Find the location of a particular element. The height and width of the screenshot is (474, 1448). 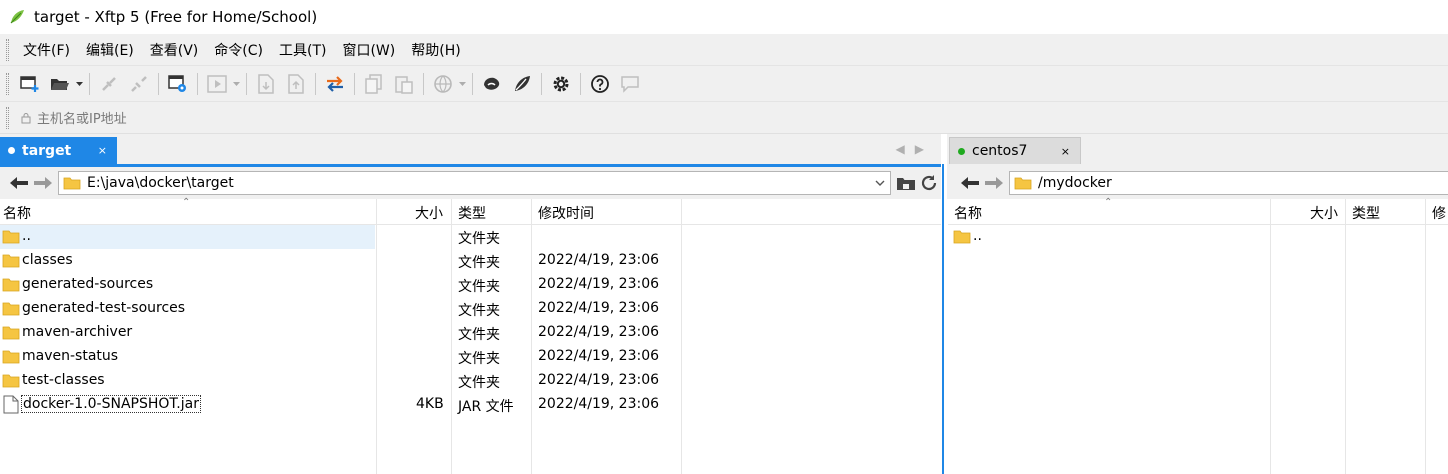

feedback-button is located at coordinates (630, 84).